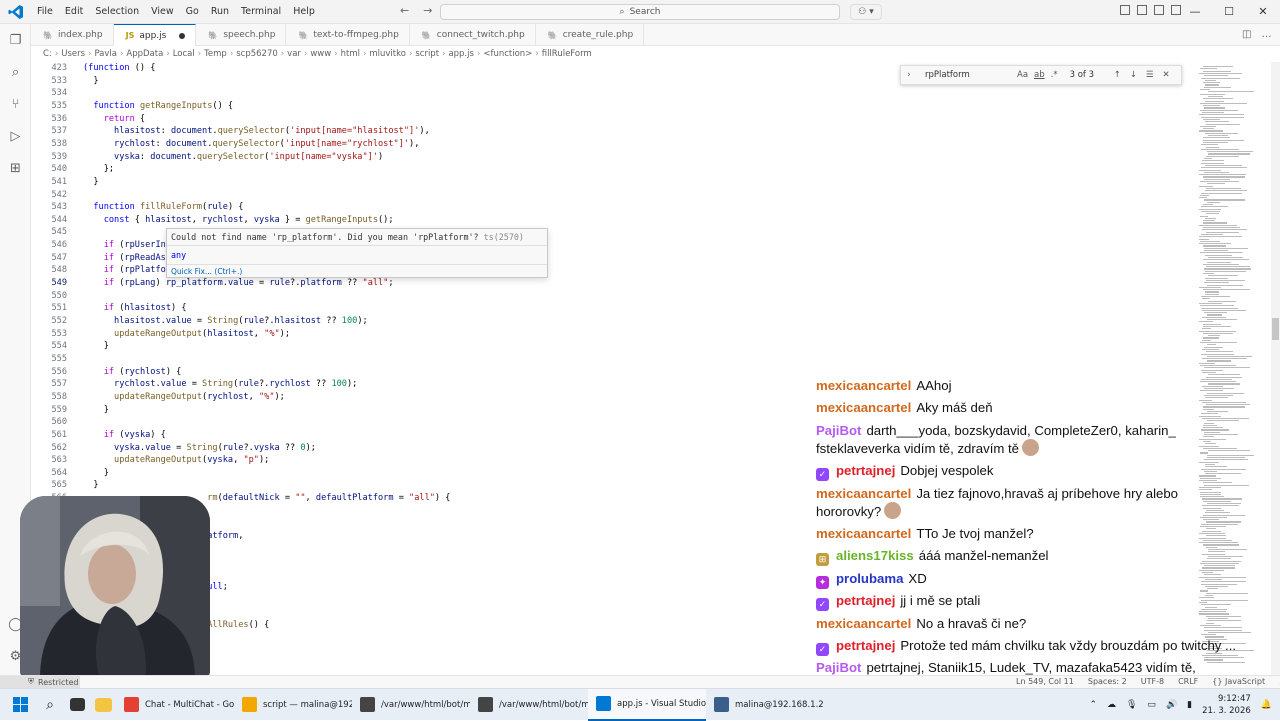  What do you see at coordinates (1039, 75) in the screenshot?
I see `match-word-toggle: ab` at bounding box center [1039, 75].